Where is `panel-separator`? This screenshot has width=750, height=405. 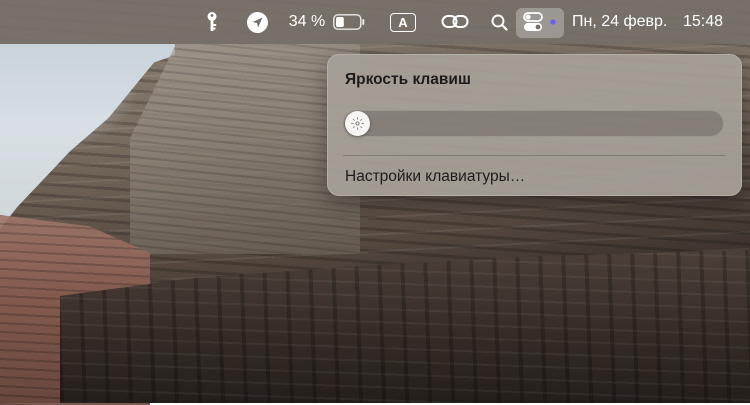 panel-separator is located at coordinates (534, 155).